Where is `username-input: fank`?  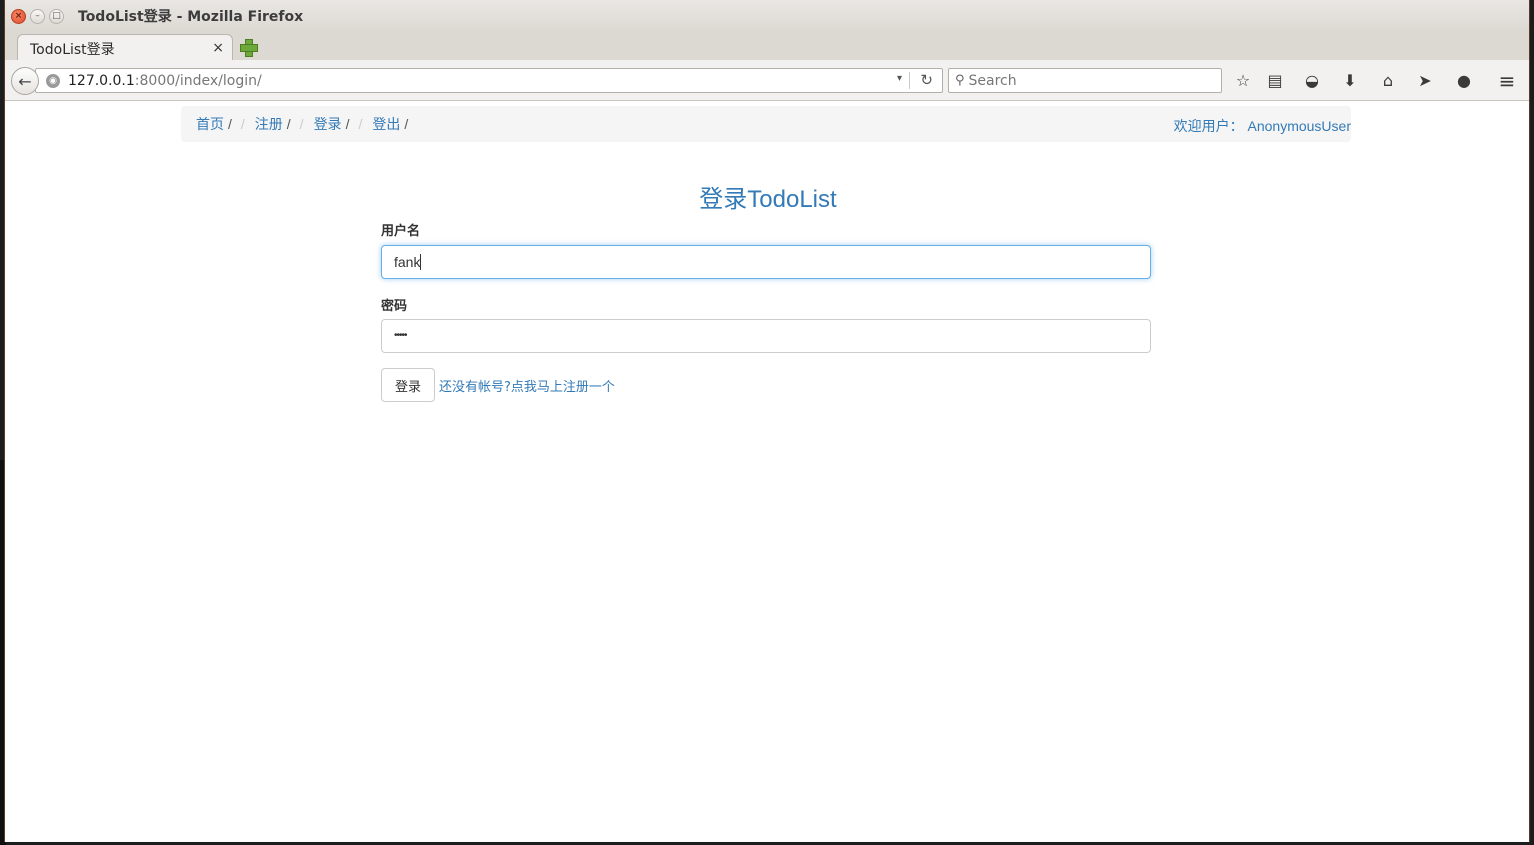 username-input: fank is located at coordinates (766, 262).